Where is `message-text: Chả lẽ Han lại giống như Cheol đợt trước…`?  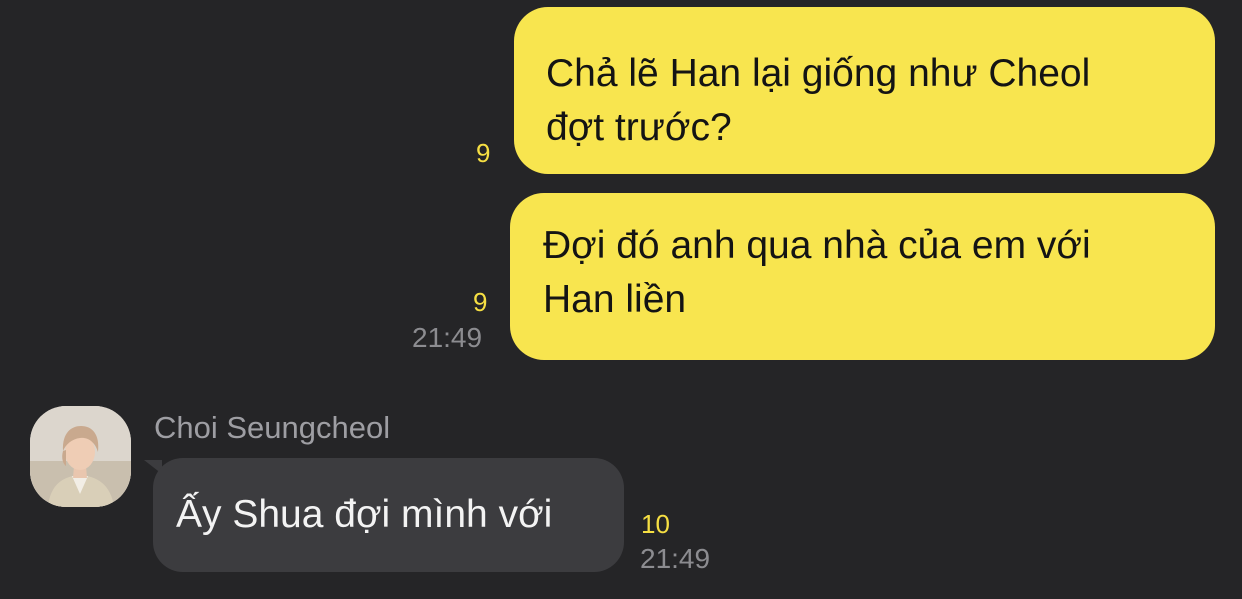
message-text: Chả lẽ Han lại giống như Cheol đợt trước… is located at coordinates (818, 100).